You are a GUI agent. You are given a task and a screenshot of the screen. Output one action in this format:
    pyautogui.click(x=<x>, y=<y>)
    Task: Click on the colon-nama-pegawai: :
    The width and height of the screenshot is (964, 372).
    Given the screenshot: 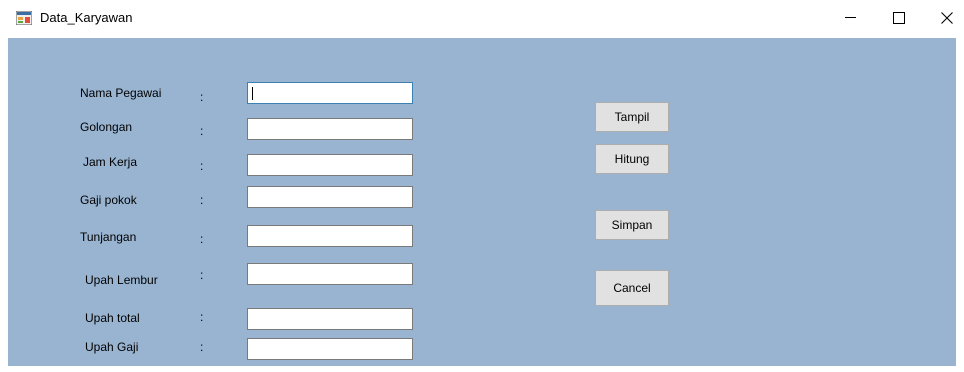 What is the action you would take?
    pyautogui.click(x=202, y=97)
    